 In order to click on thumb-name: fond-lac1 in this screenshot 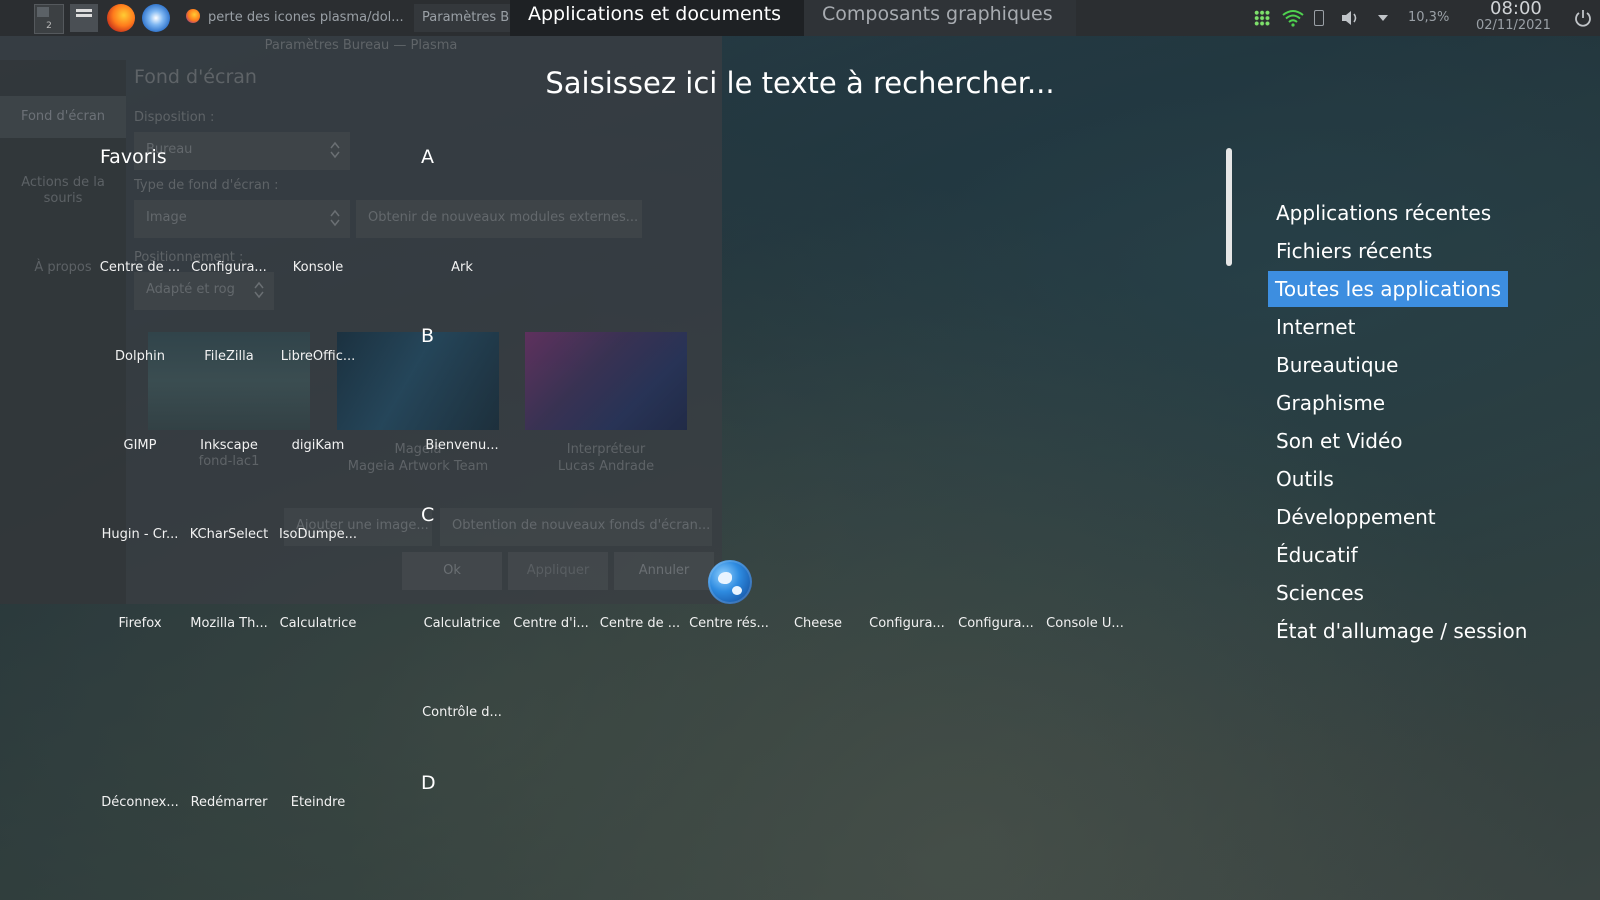, I will do `click(229, 461)`.